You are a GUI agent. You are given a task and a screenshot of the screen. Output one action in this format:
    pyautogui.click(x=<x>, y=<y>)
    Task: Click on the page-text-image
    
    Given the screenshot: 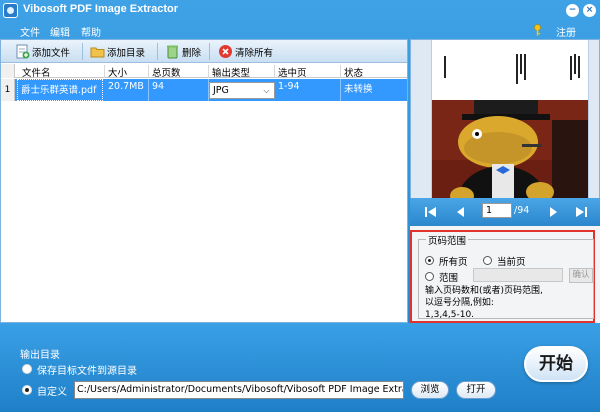 What is the action you would take?
    pyautogui.click(x=512, y=69)
    